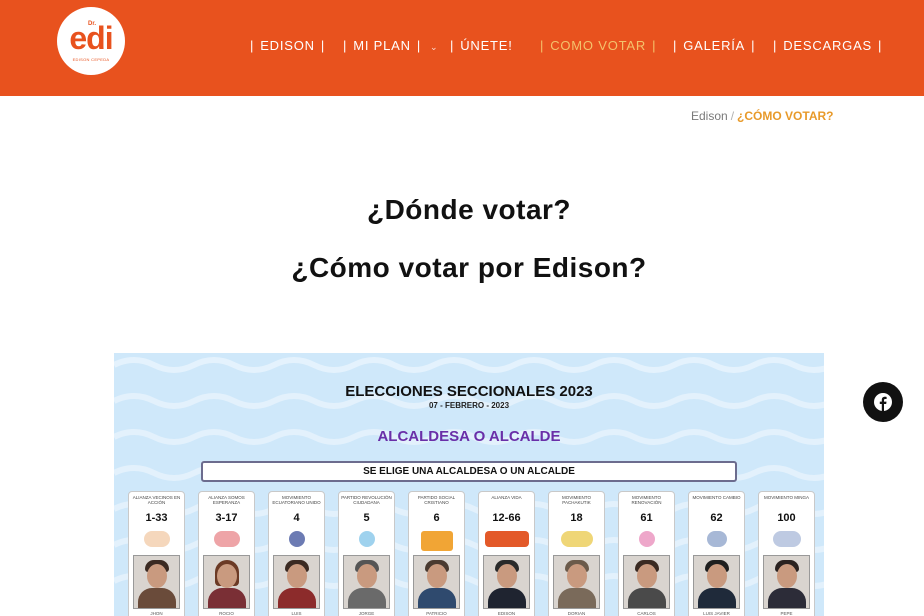 This screenshot has height=616, width=924. I want to click on candidate-card: ALIANZA SOMOS ESPERANZA 3-17 ROCIO, so click(226, 553).